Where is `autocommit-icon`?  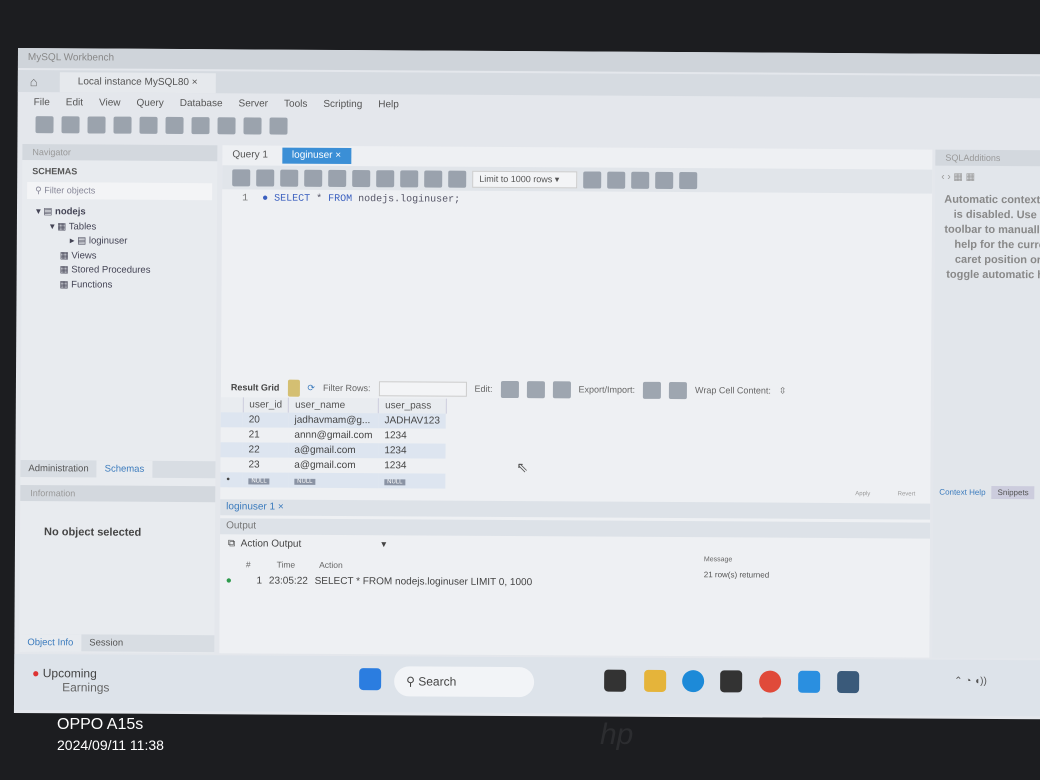 autocommit-icon is located at coordinates (457, 179).